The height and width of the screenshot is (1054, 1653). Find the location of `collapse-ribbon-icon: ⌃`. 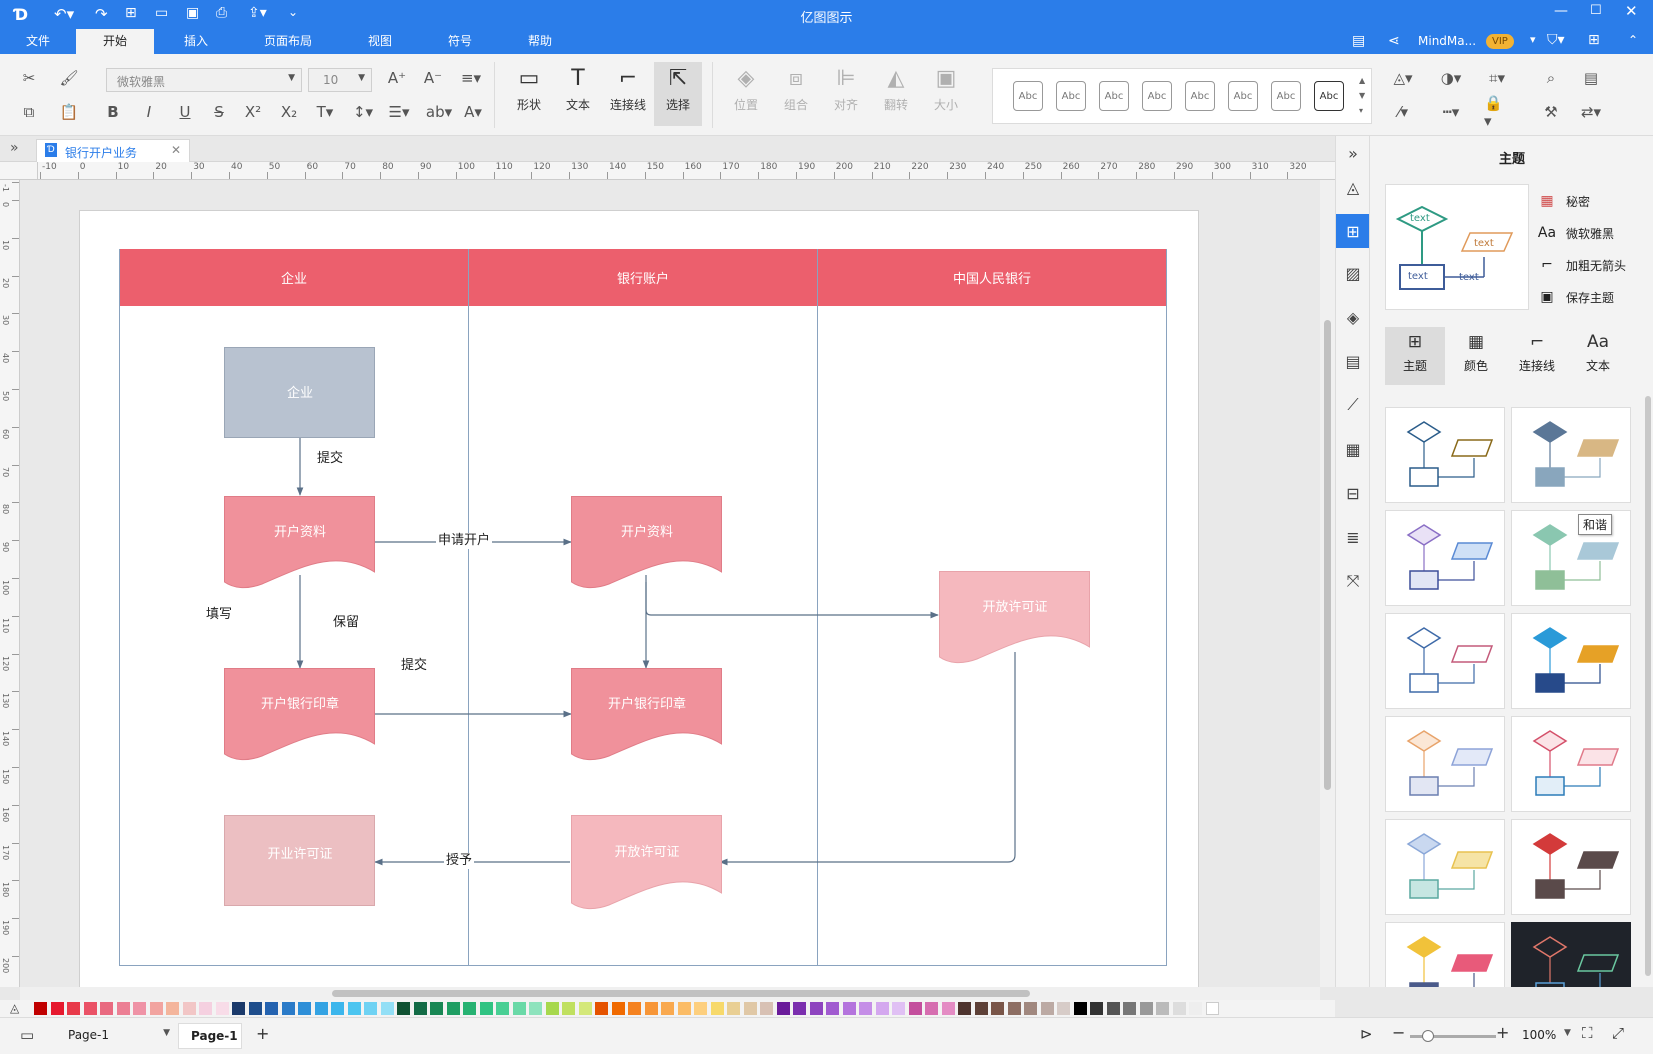

collapse-ribbon-icon: ⌃ is located at coordinates (1633, 40).